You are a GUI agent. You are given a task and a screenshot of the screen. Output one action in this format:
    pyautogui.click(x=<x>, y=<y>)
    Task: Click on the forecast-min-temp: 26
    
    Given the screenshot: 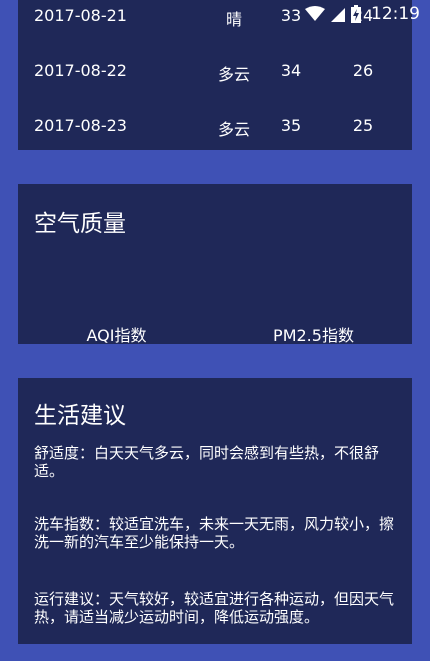 What is the action you would take?
    pyautogui.click(x=363, y=70)
    